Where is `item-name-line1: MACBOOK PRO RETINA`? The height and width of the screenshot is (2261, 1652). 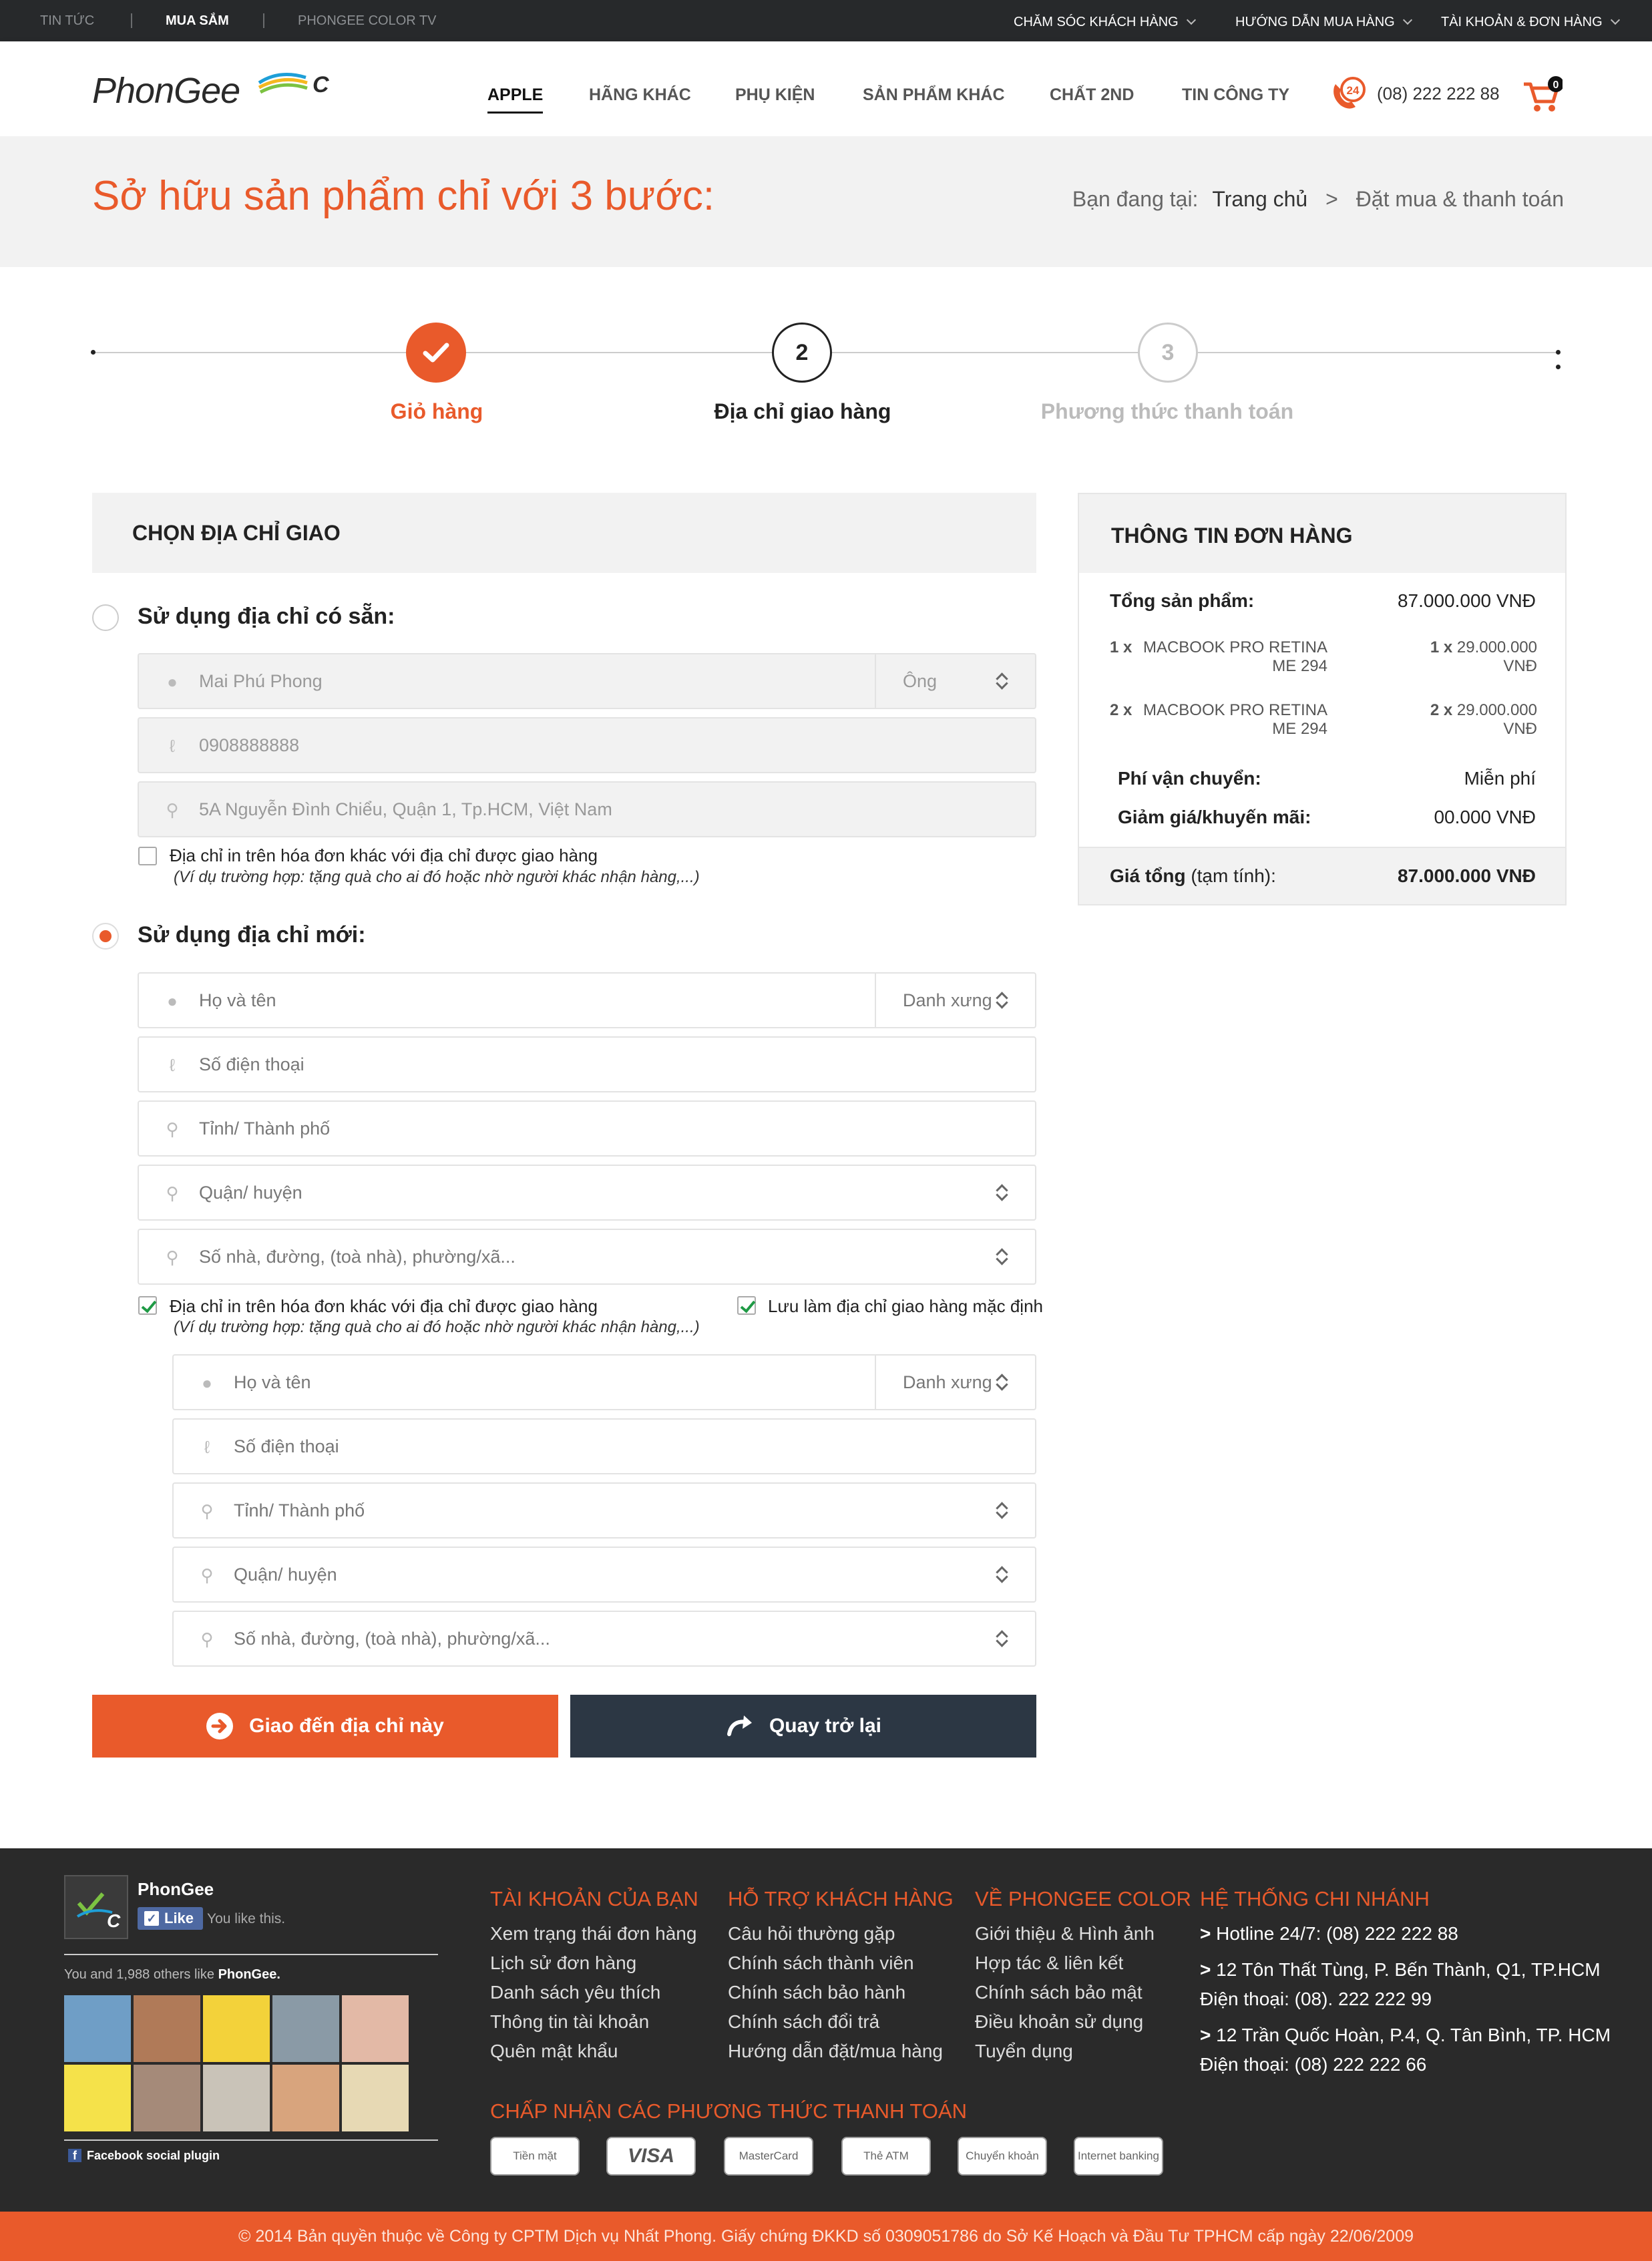 item-name-line1: MACBOOK PRO RETINA is located at coordinates (1235, 647).